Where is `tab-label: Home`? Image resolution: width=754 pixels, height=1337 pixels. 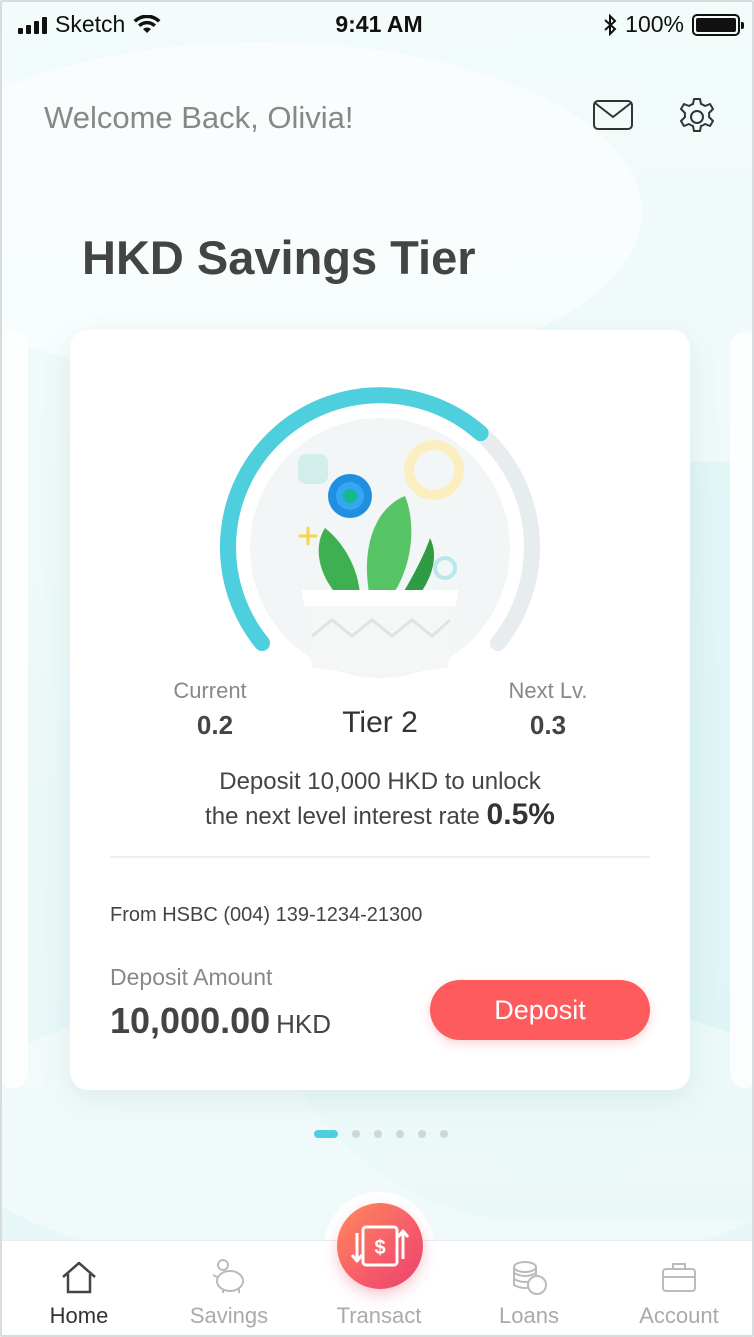 tab-label: Home is located at coordinates (79, 1315).